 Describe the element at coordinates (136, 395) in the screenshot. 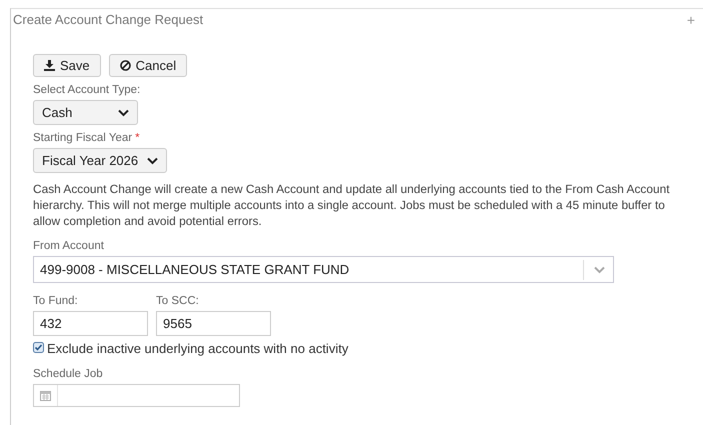

I see `date-field` at that location.